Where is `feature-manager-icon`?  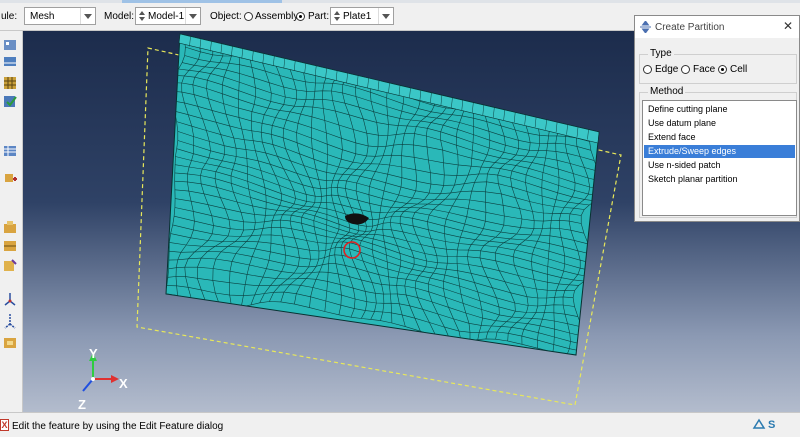 feature-manager-icon is located at coordinates (10, 343).